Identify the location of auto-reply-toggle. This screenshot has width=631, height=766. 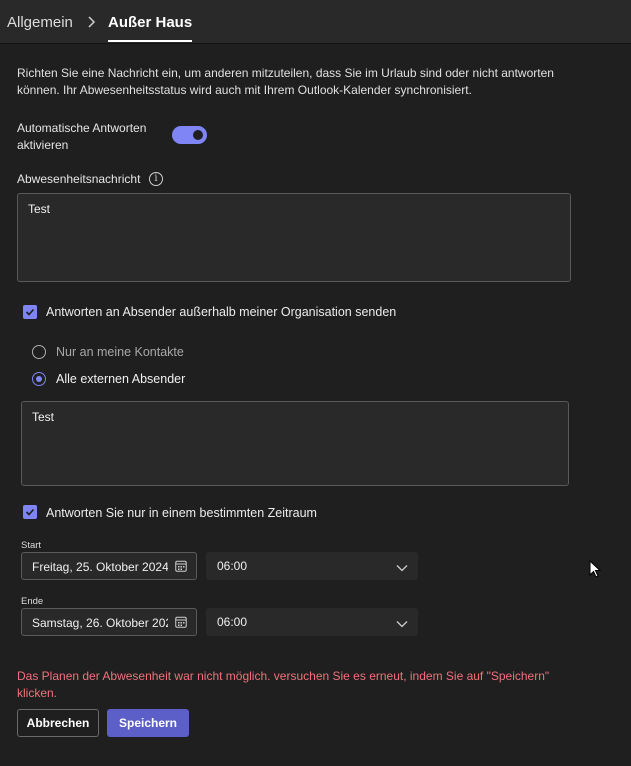
(189, 135).